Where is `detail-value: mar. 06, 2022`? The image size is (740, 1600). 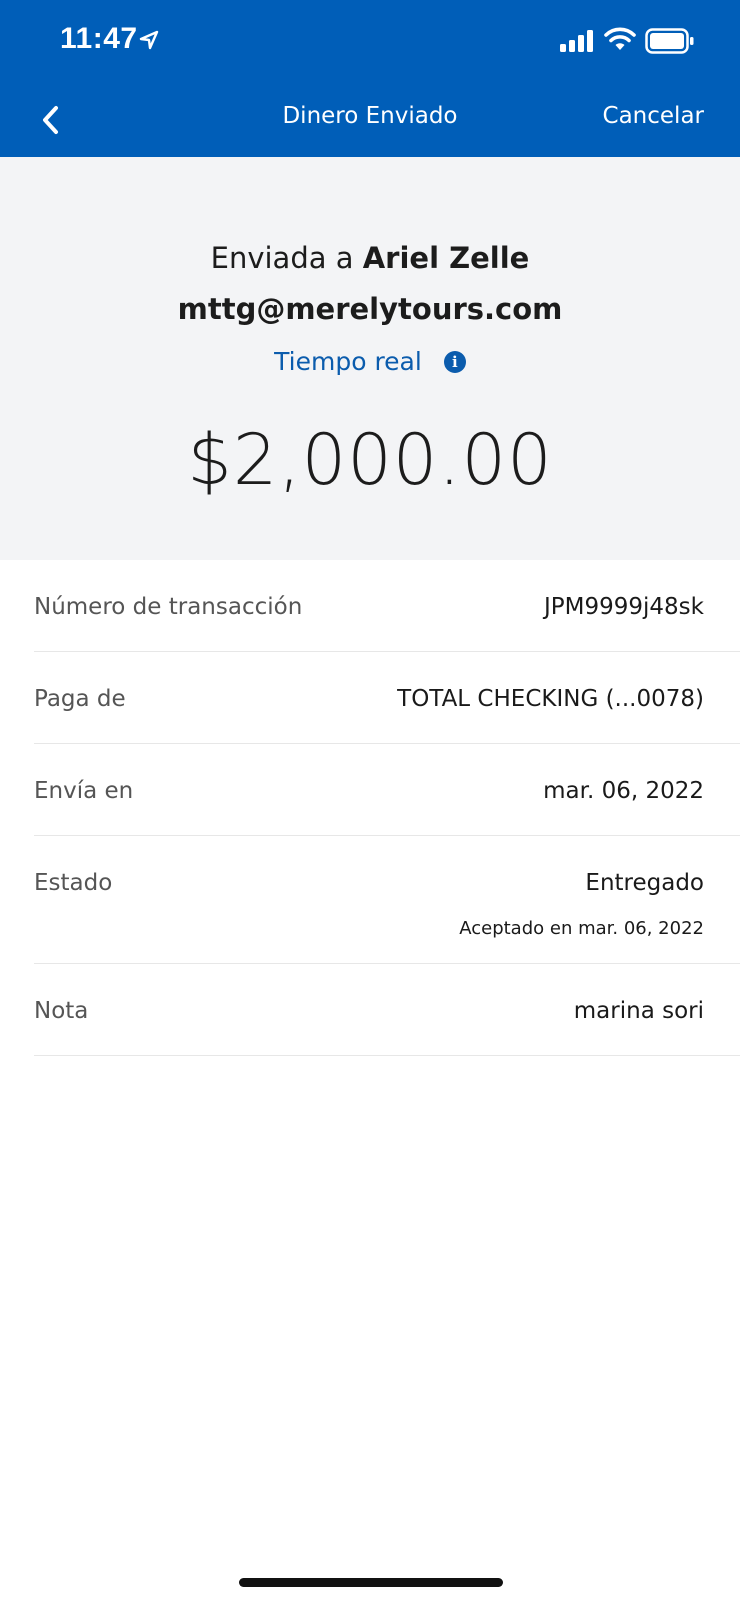 detail-value: mar. 06, 2022 is located at coordinates (623, 791).